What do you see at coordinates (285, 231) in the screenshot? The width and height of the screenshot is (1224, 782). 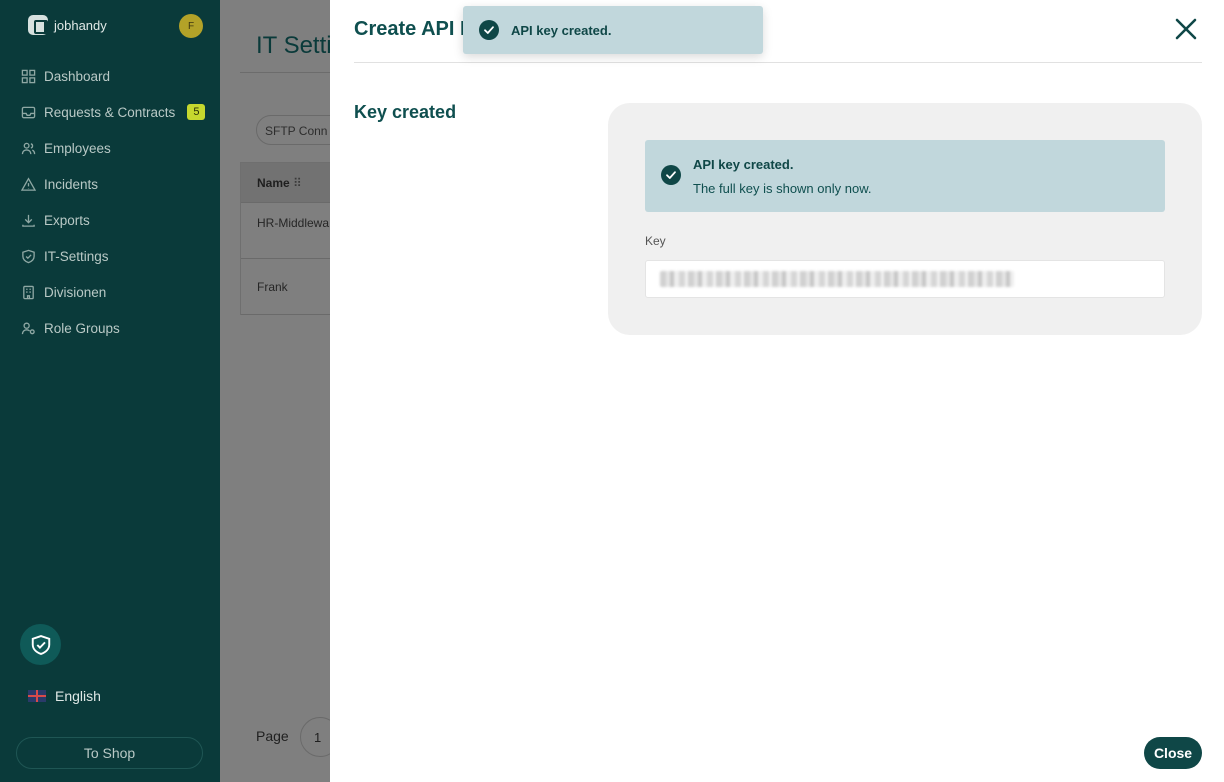 I see `table-row: HR-Middlewa Production` at bounding box center [285, 231].